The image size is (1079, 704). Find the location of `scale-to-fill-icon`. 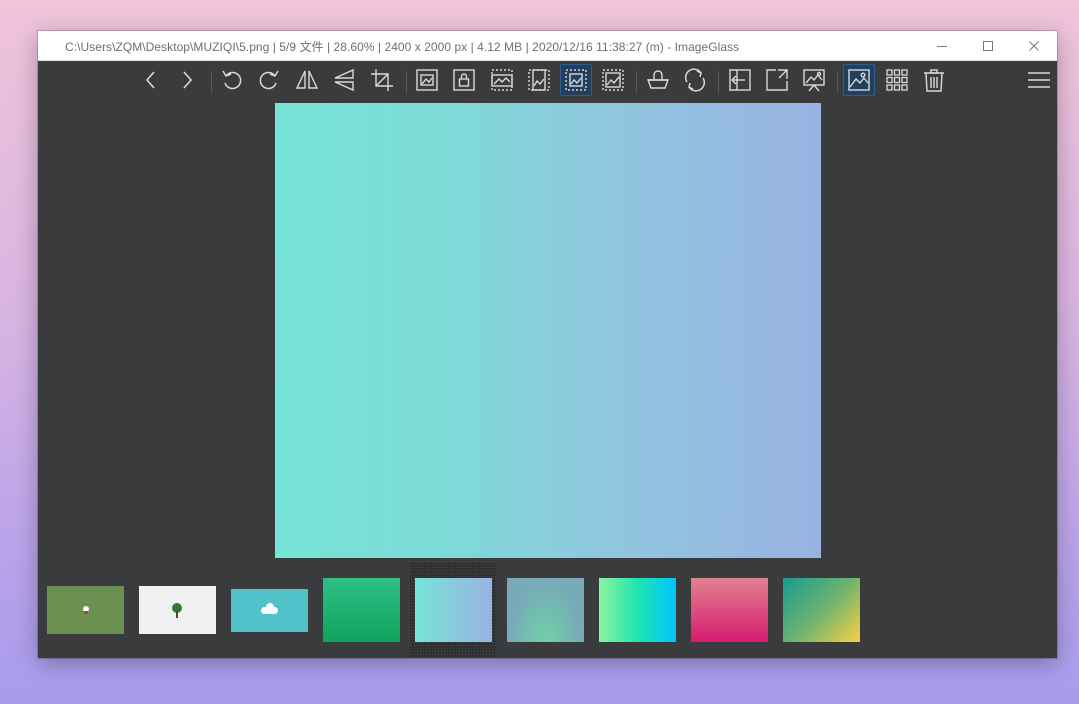

scale-to-fill-icon is located at coordinates (613, 80).